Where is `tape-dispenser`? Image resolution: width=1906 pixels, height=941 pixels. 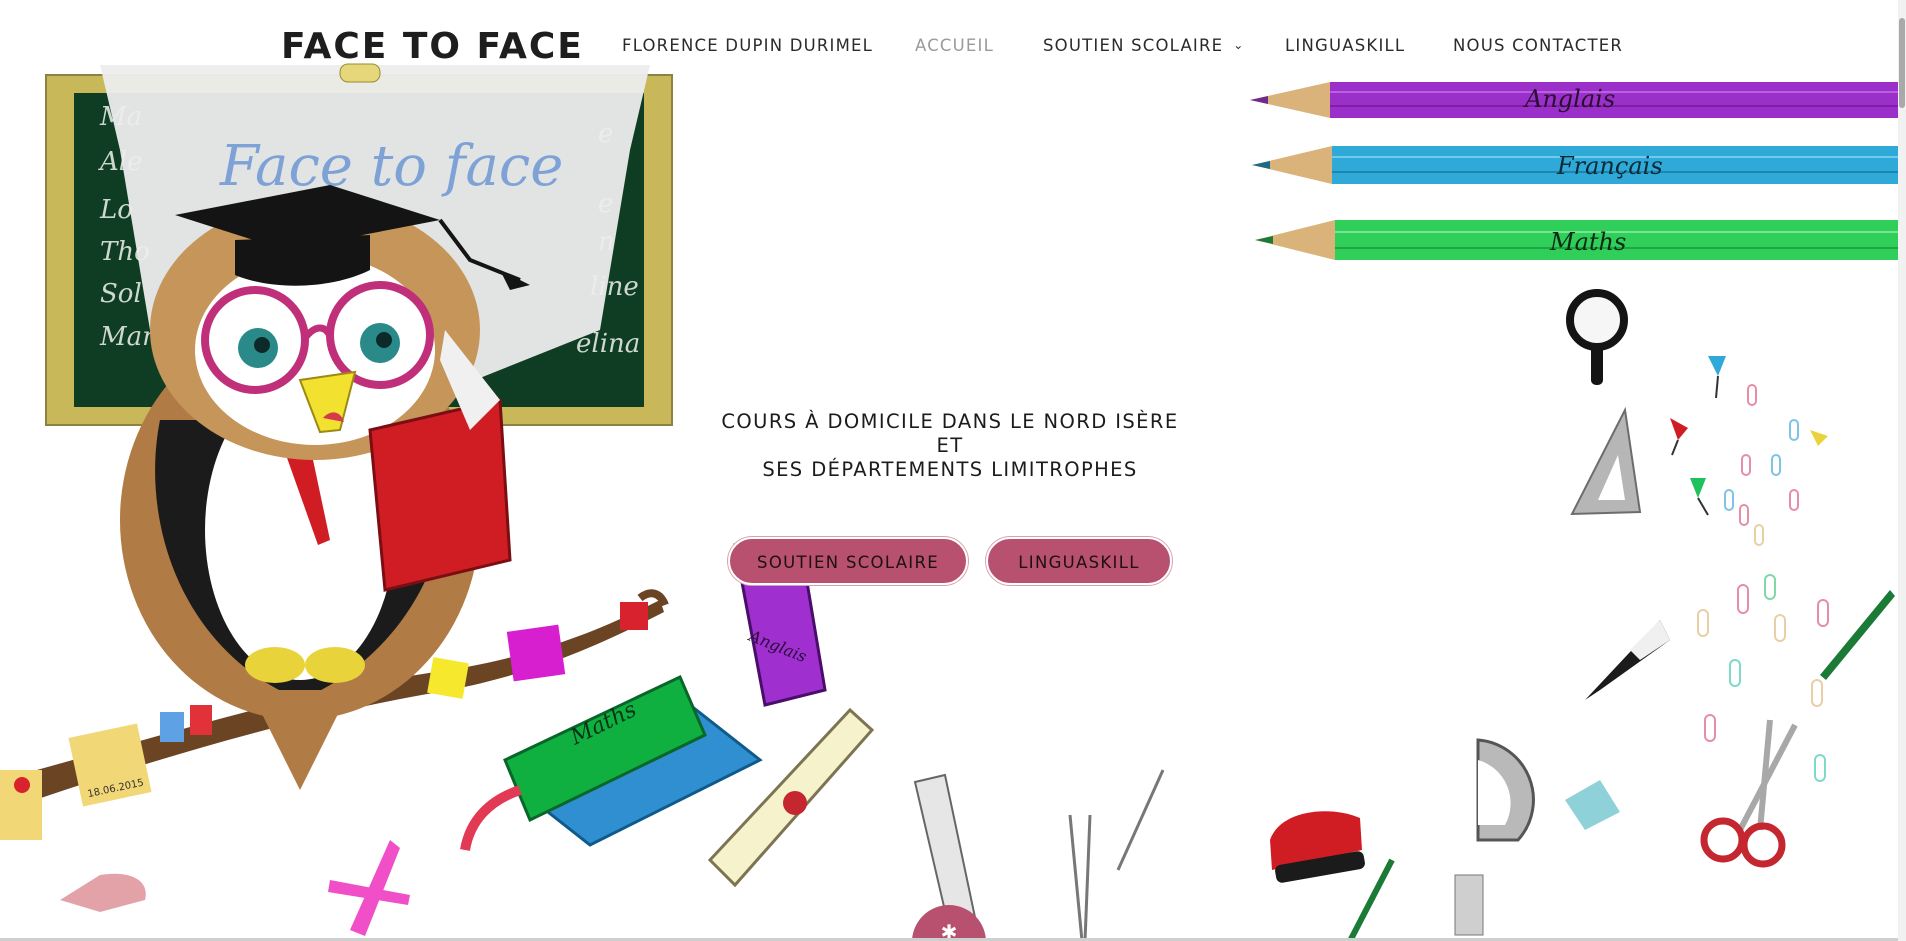
tape-dispenser is located at coordinates (103, 892).